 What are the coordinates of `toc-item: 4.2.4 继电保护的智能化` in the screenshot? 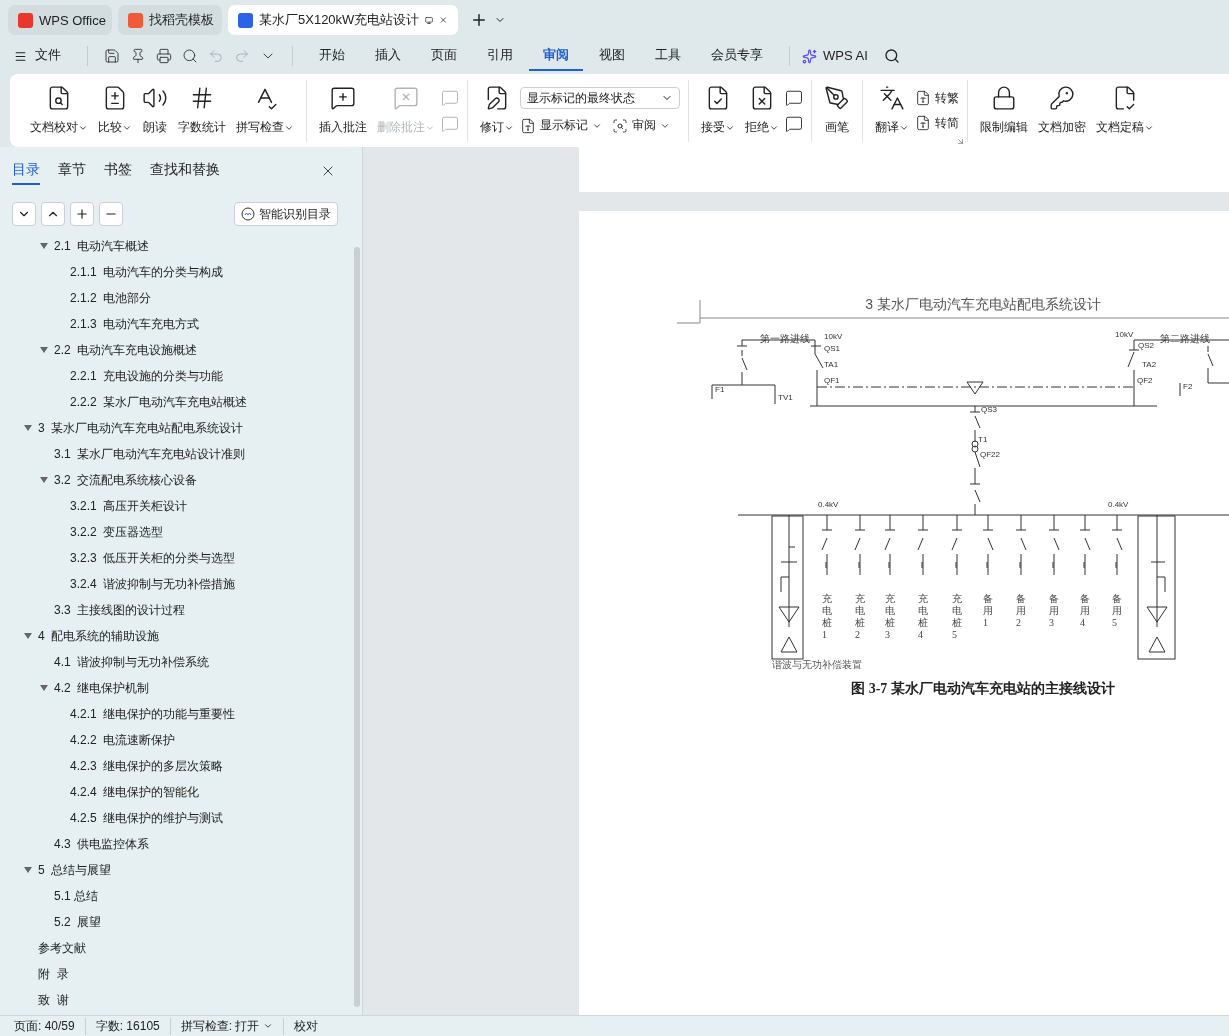 It's located at (176, 792).